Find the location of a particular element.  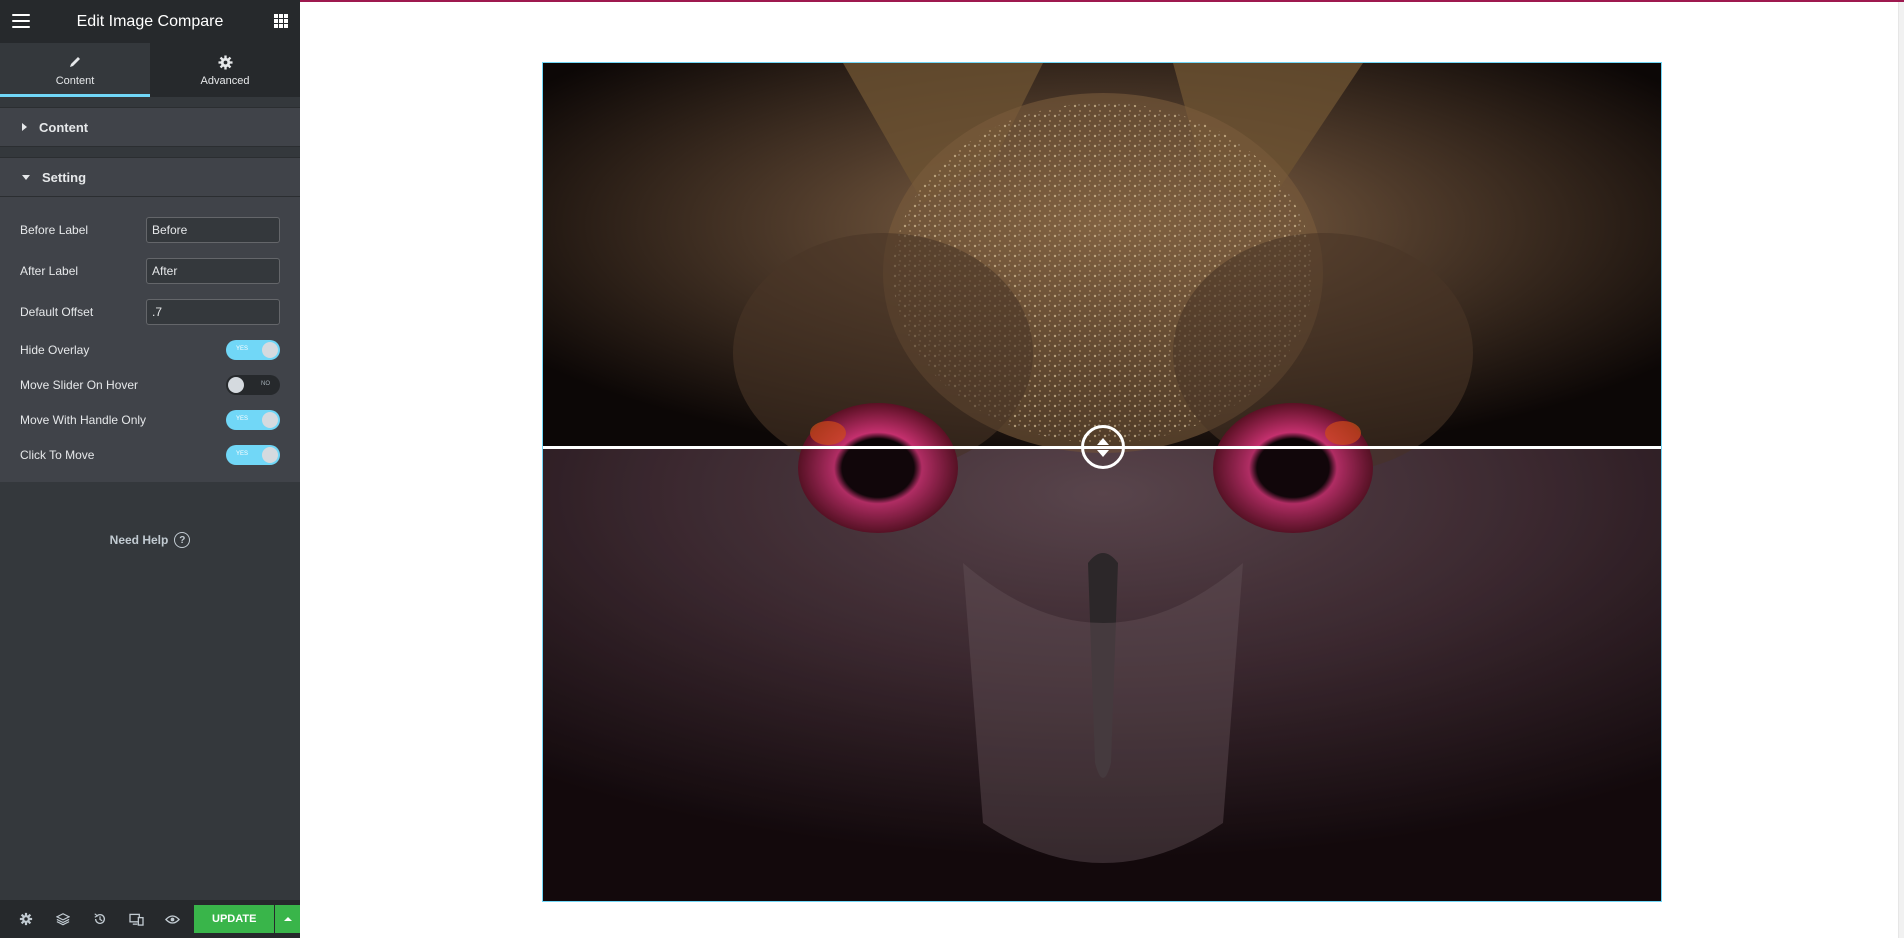

click-to-move-label: Click To Move is located at coordinates (57, 454).